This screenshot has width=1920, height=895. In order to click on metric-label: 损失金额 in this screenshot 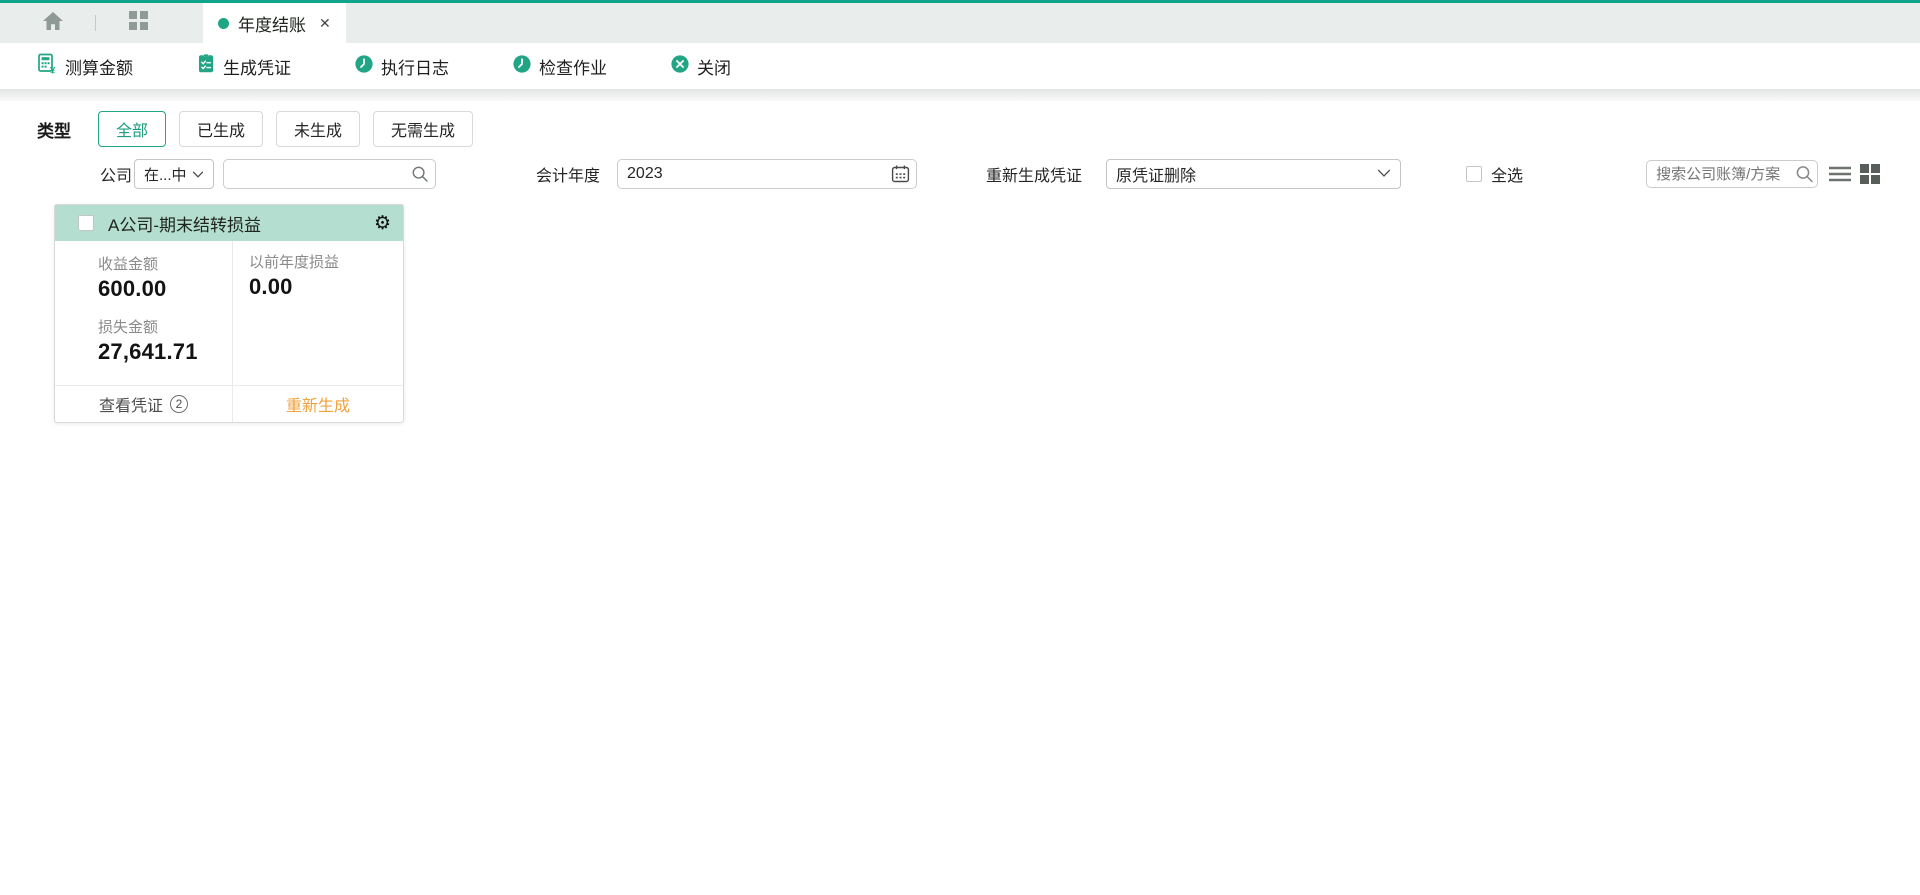, I will do `click(128, 327)`.